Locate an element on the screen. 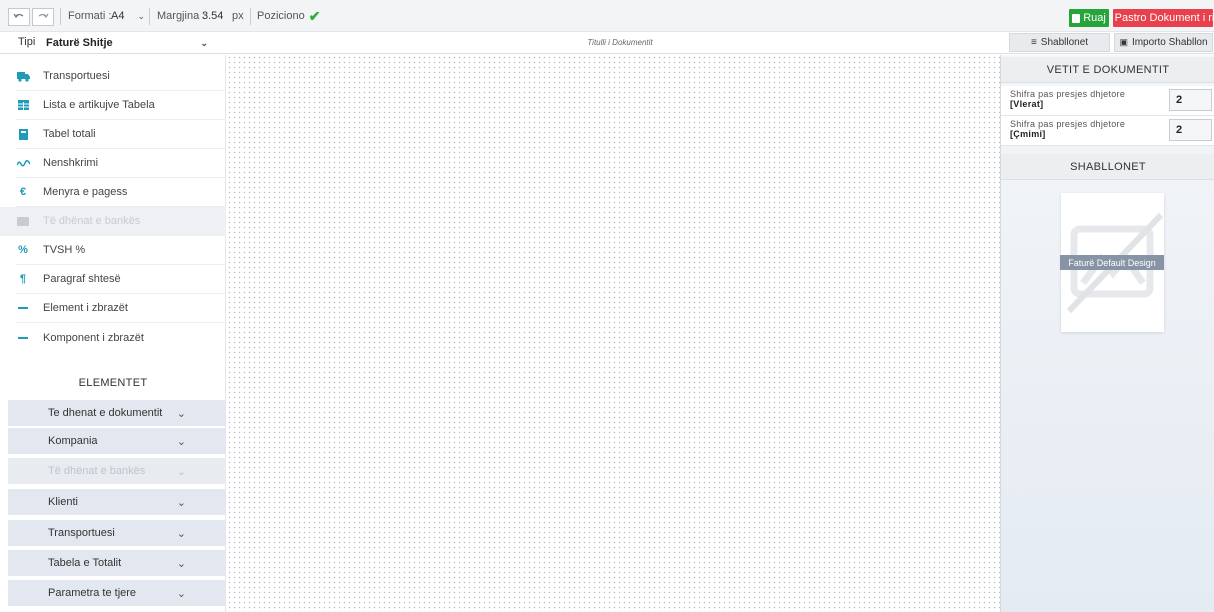  margin-label: Margjina : is located at coordinates (181, 16).